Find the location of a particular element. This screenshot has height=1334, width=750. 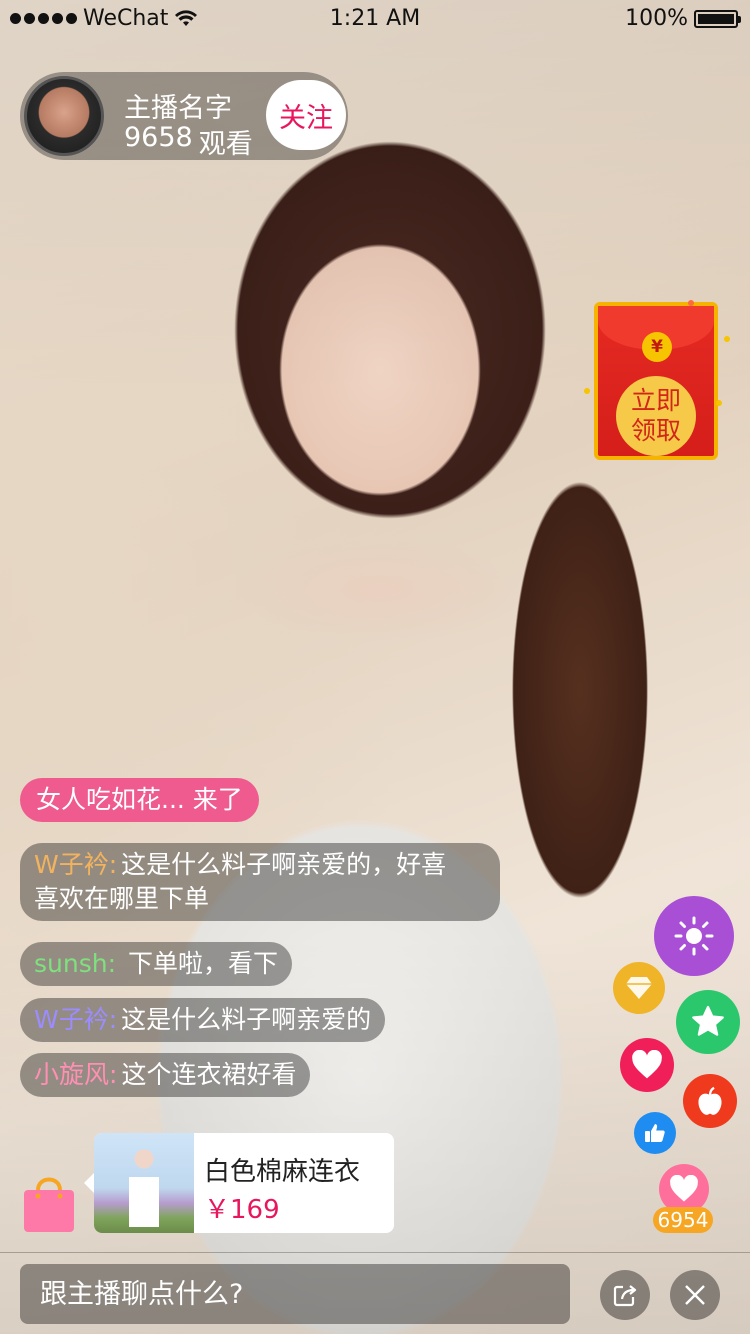

claim-line-2: 领取 is located at coordinates (655, 430).